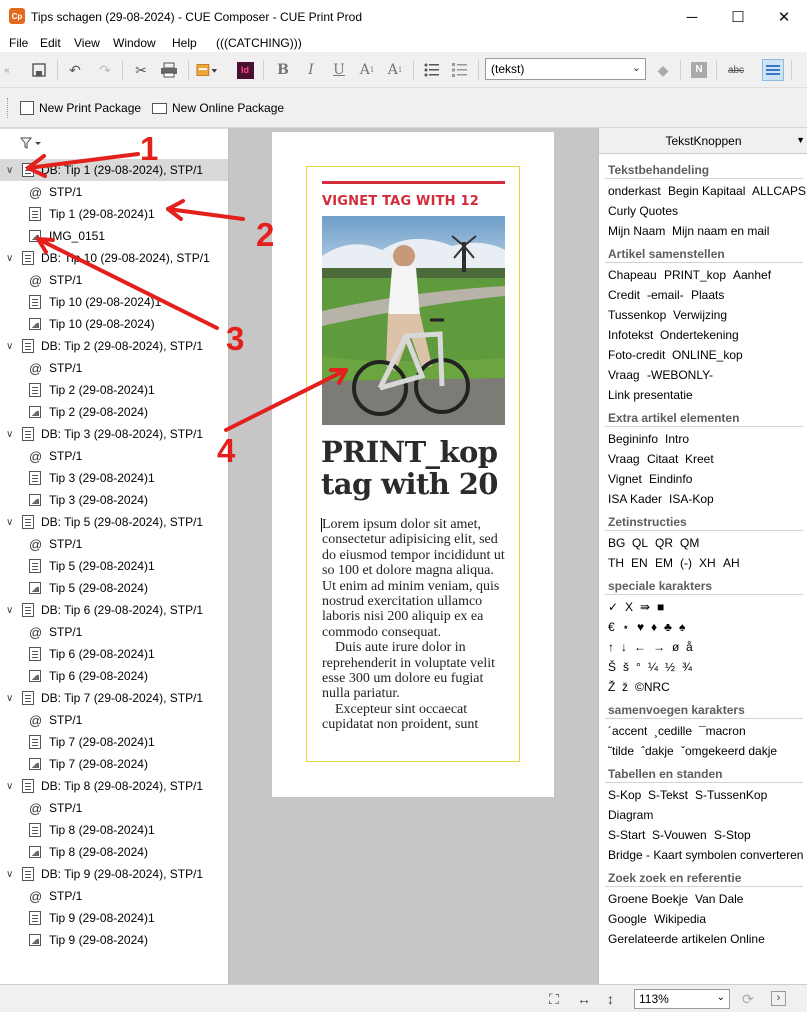  Describe the element at coordinates (114, 522) in the screenshot. I see `tree-db-node: ∨ DB: Tip 5 (29-08-2024), STP/1` at that location.